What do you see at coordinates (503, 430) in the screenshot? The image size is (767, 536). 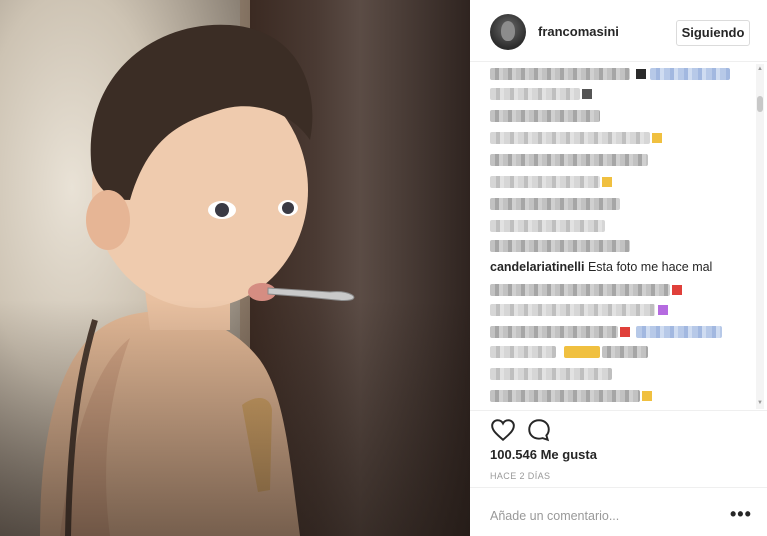 I see `heart-icon` at bounding box center [503, 430].